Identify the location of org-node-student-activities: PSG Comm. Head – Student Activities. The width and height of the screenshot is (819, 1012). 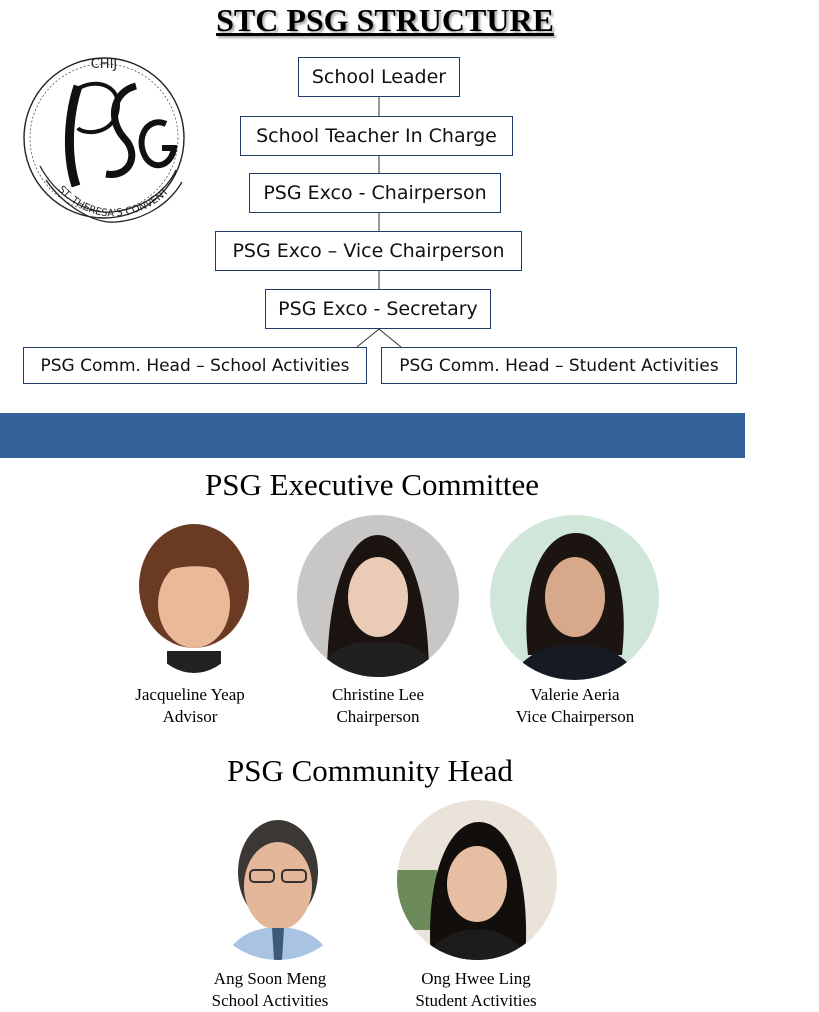
(559, 365).